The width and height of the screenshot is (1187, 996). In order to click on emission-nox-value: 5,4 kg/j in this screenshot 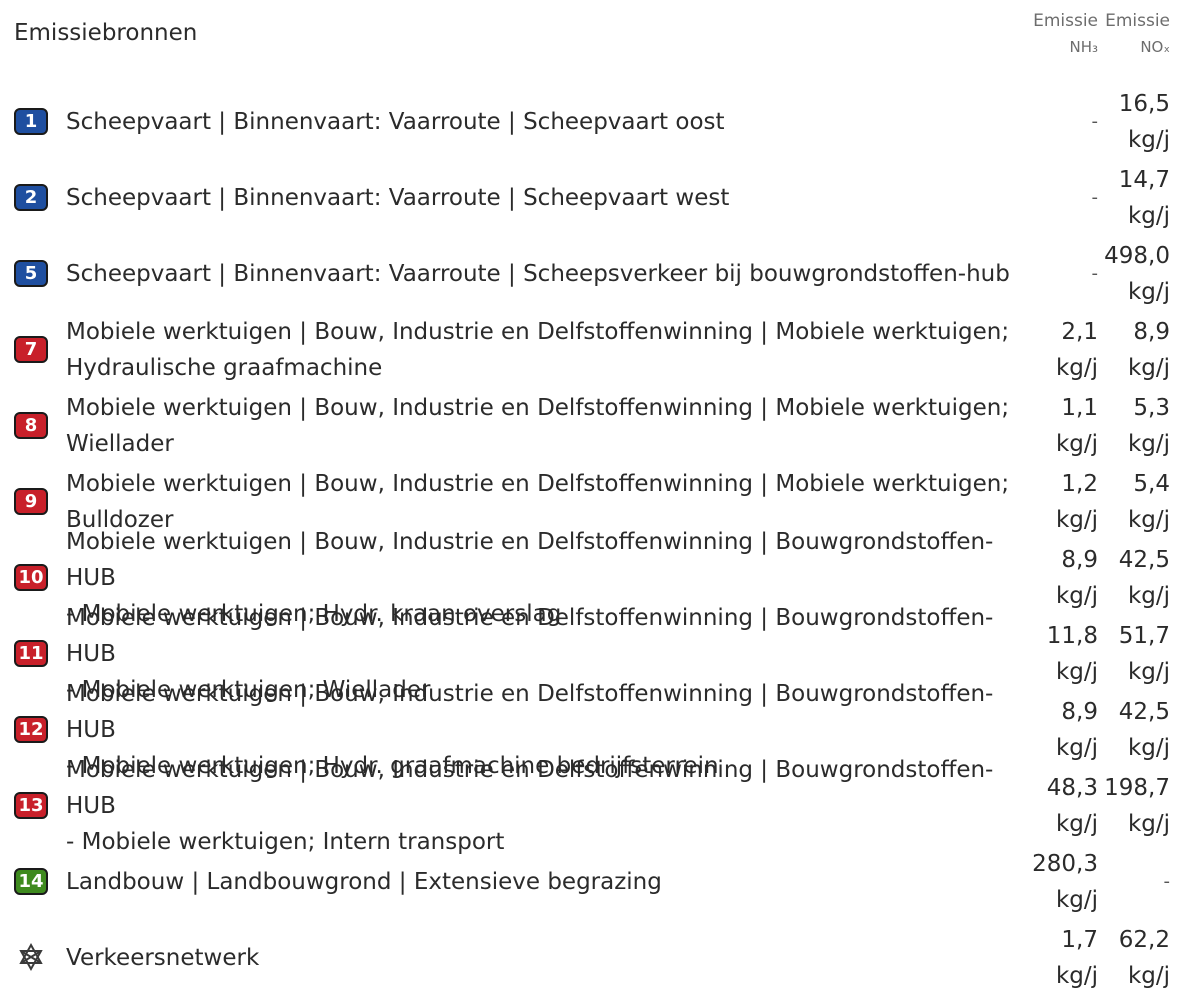, I will do `click(1130, 502)`.